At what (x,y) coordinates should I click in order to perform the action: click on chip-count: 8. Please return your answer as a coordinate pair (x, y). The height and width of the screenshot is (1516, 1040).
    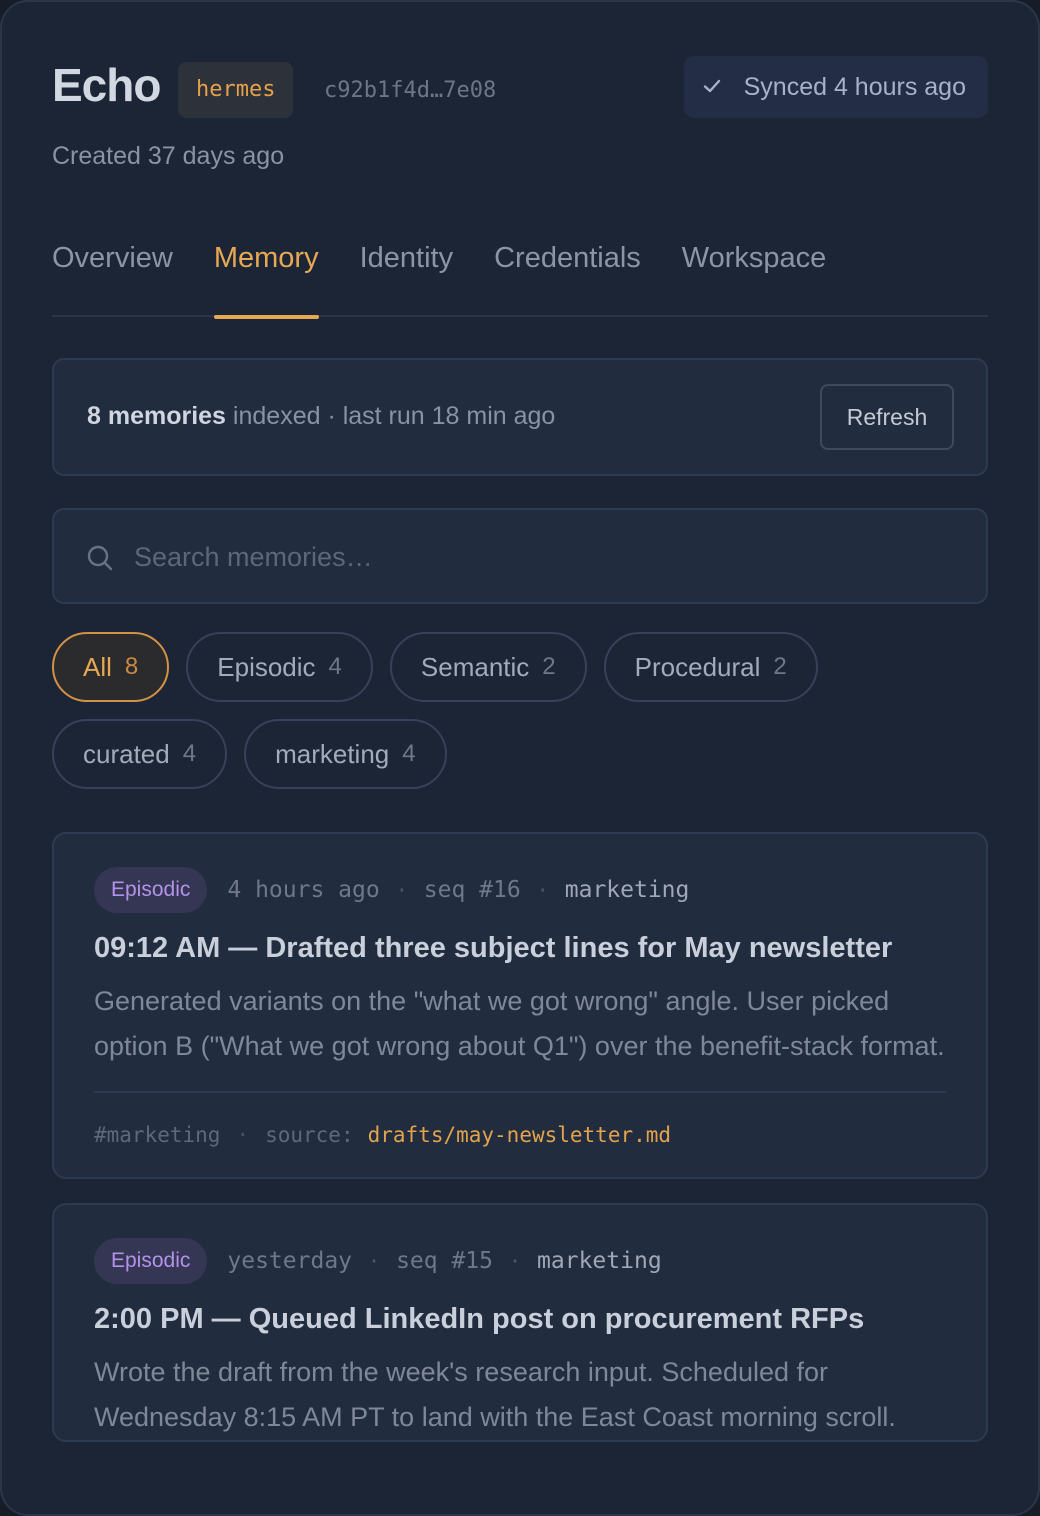
    Looking at the image, I should click on (131, 666).